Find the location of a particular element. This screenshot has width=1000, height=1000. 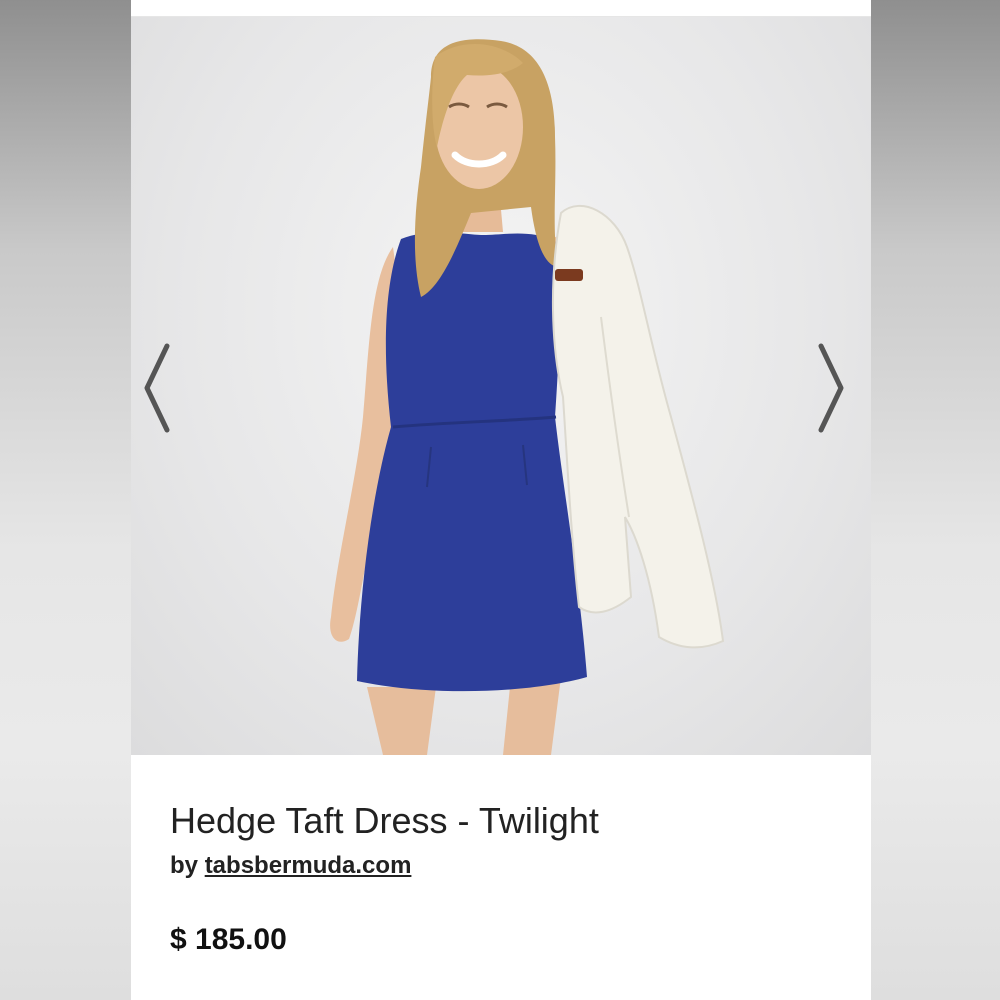

top-strip is located at coordinates (501, 8).